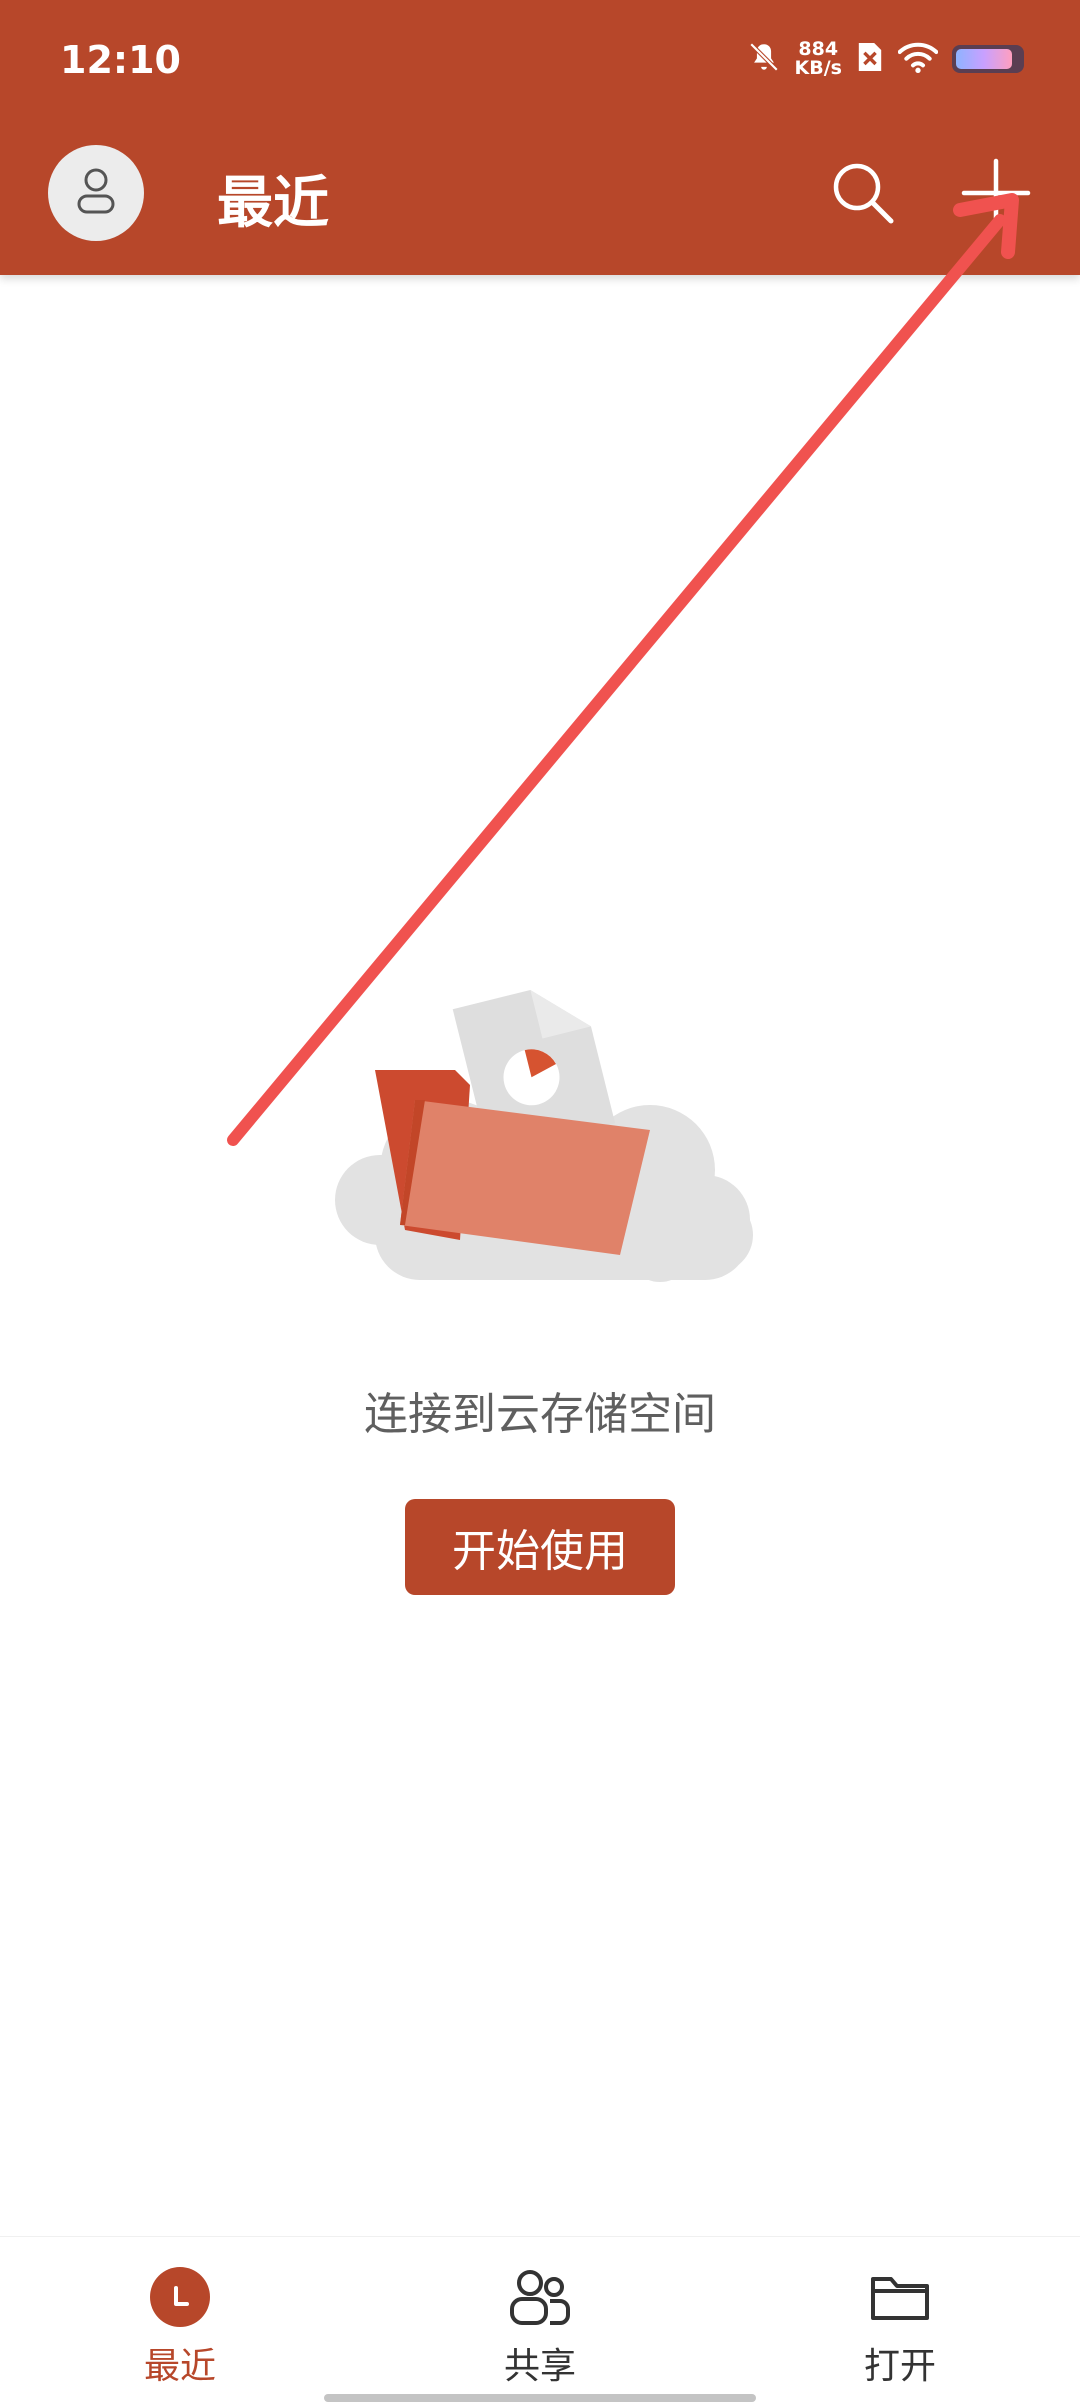  Describe the element at coordinates (870, 59) in the screenshot. I see `sim-no-signal-icon` at that location.